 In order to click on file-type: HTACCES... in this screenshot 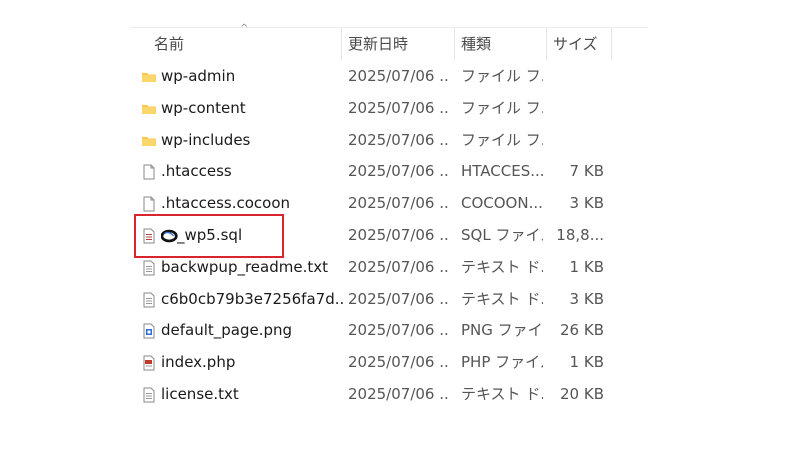, I will do `click(502, 171)`.